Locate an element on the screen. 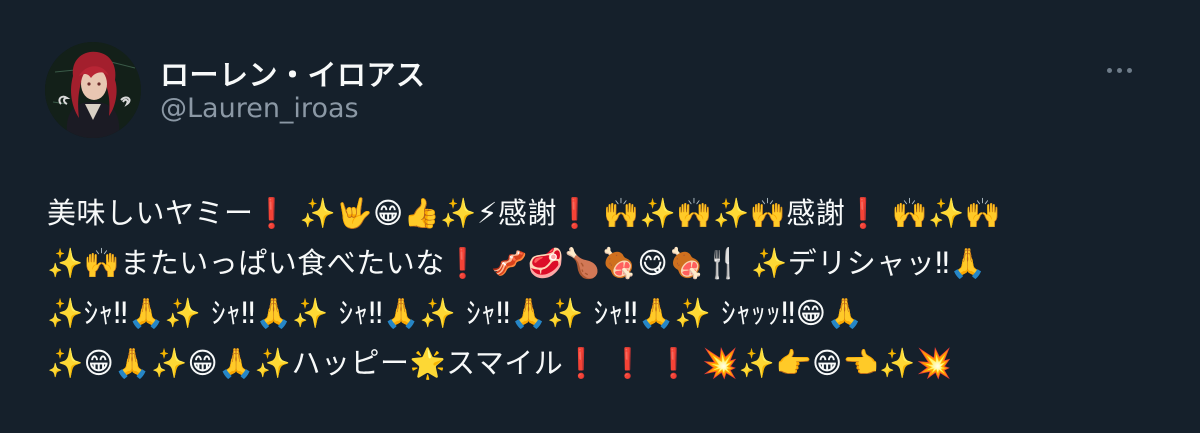 Image resolution: width=1200 pixels, height=433 pixels. tweet-text-line-1: 美味しいヤミー❗ ✨🤟😁👍✨⚡感謝❗ 🙌✨🙌✨🙌感謝❗ 🙌✨🙌 is located at coordinates (524, 213).